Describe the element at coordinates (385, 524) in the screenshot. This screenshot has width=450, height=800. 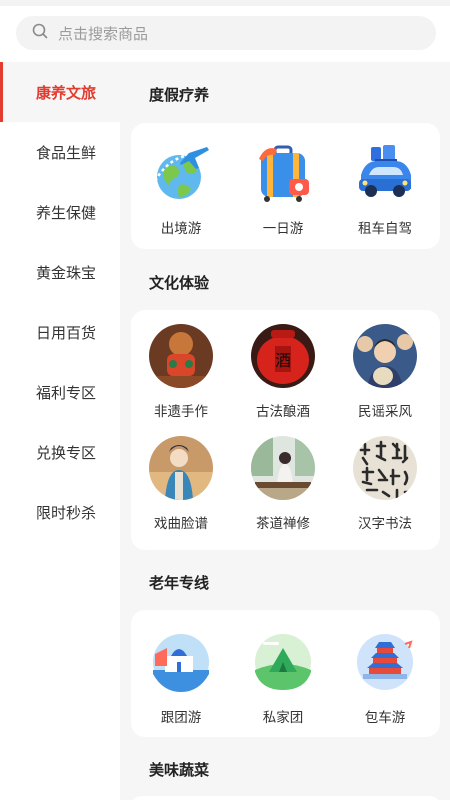
I see `category-label: 汉字书法` at that location.